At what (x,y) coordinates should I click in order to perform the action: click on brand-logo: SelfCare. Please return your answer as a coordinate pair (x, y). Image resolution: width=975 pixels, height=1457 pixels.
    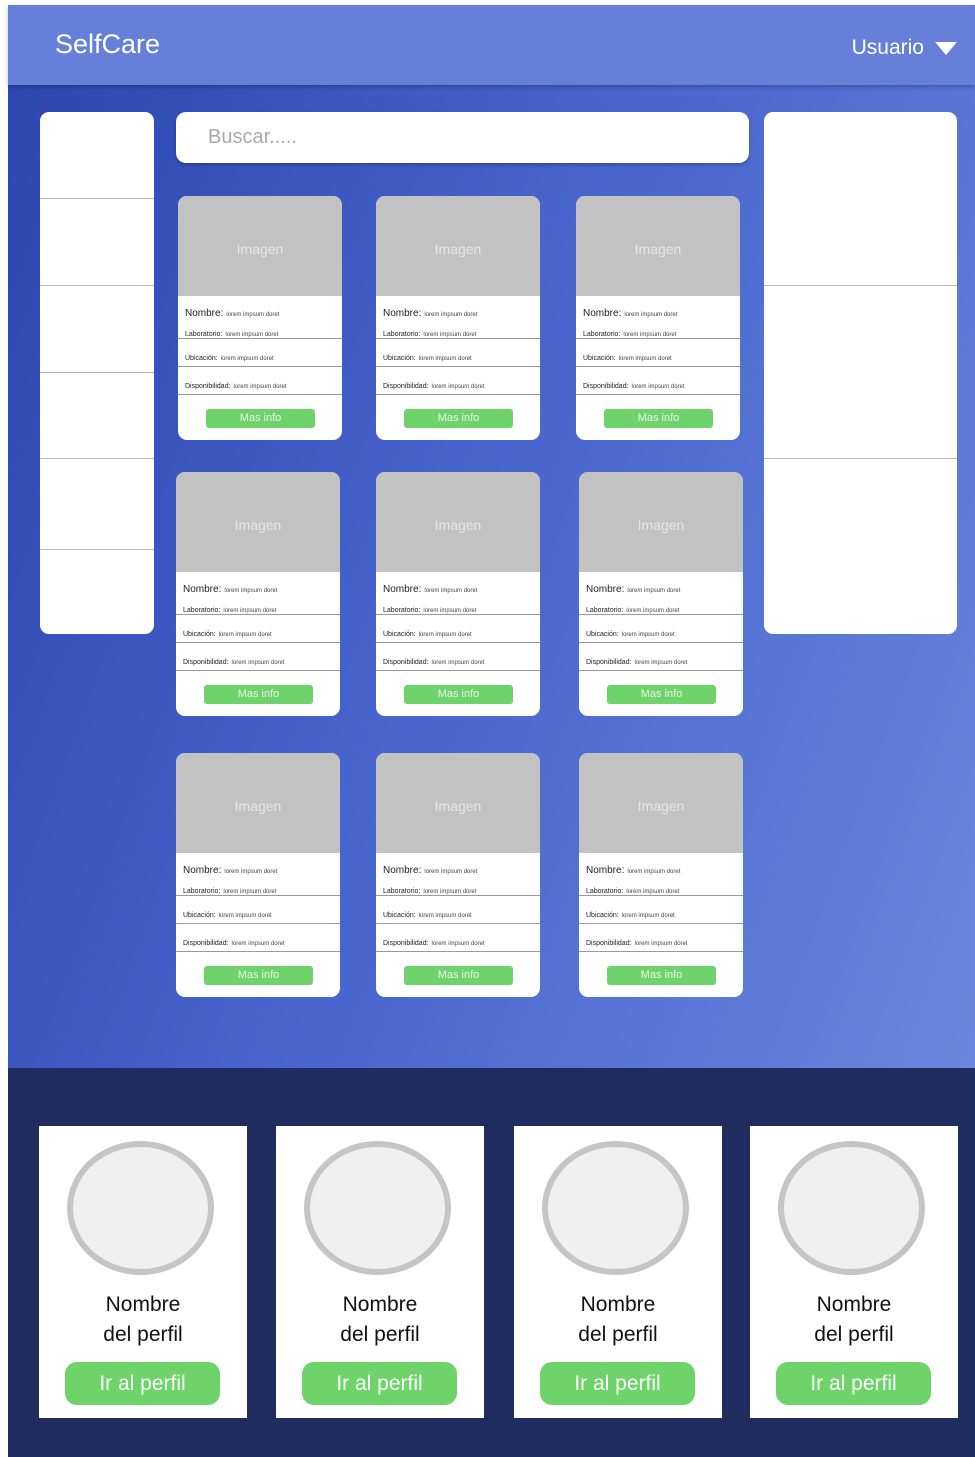
    Looking at the image, I should click on (107, 44).